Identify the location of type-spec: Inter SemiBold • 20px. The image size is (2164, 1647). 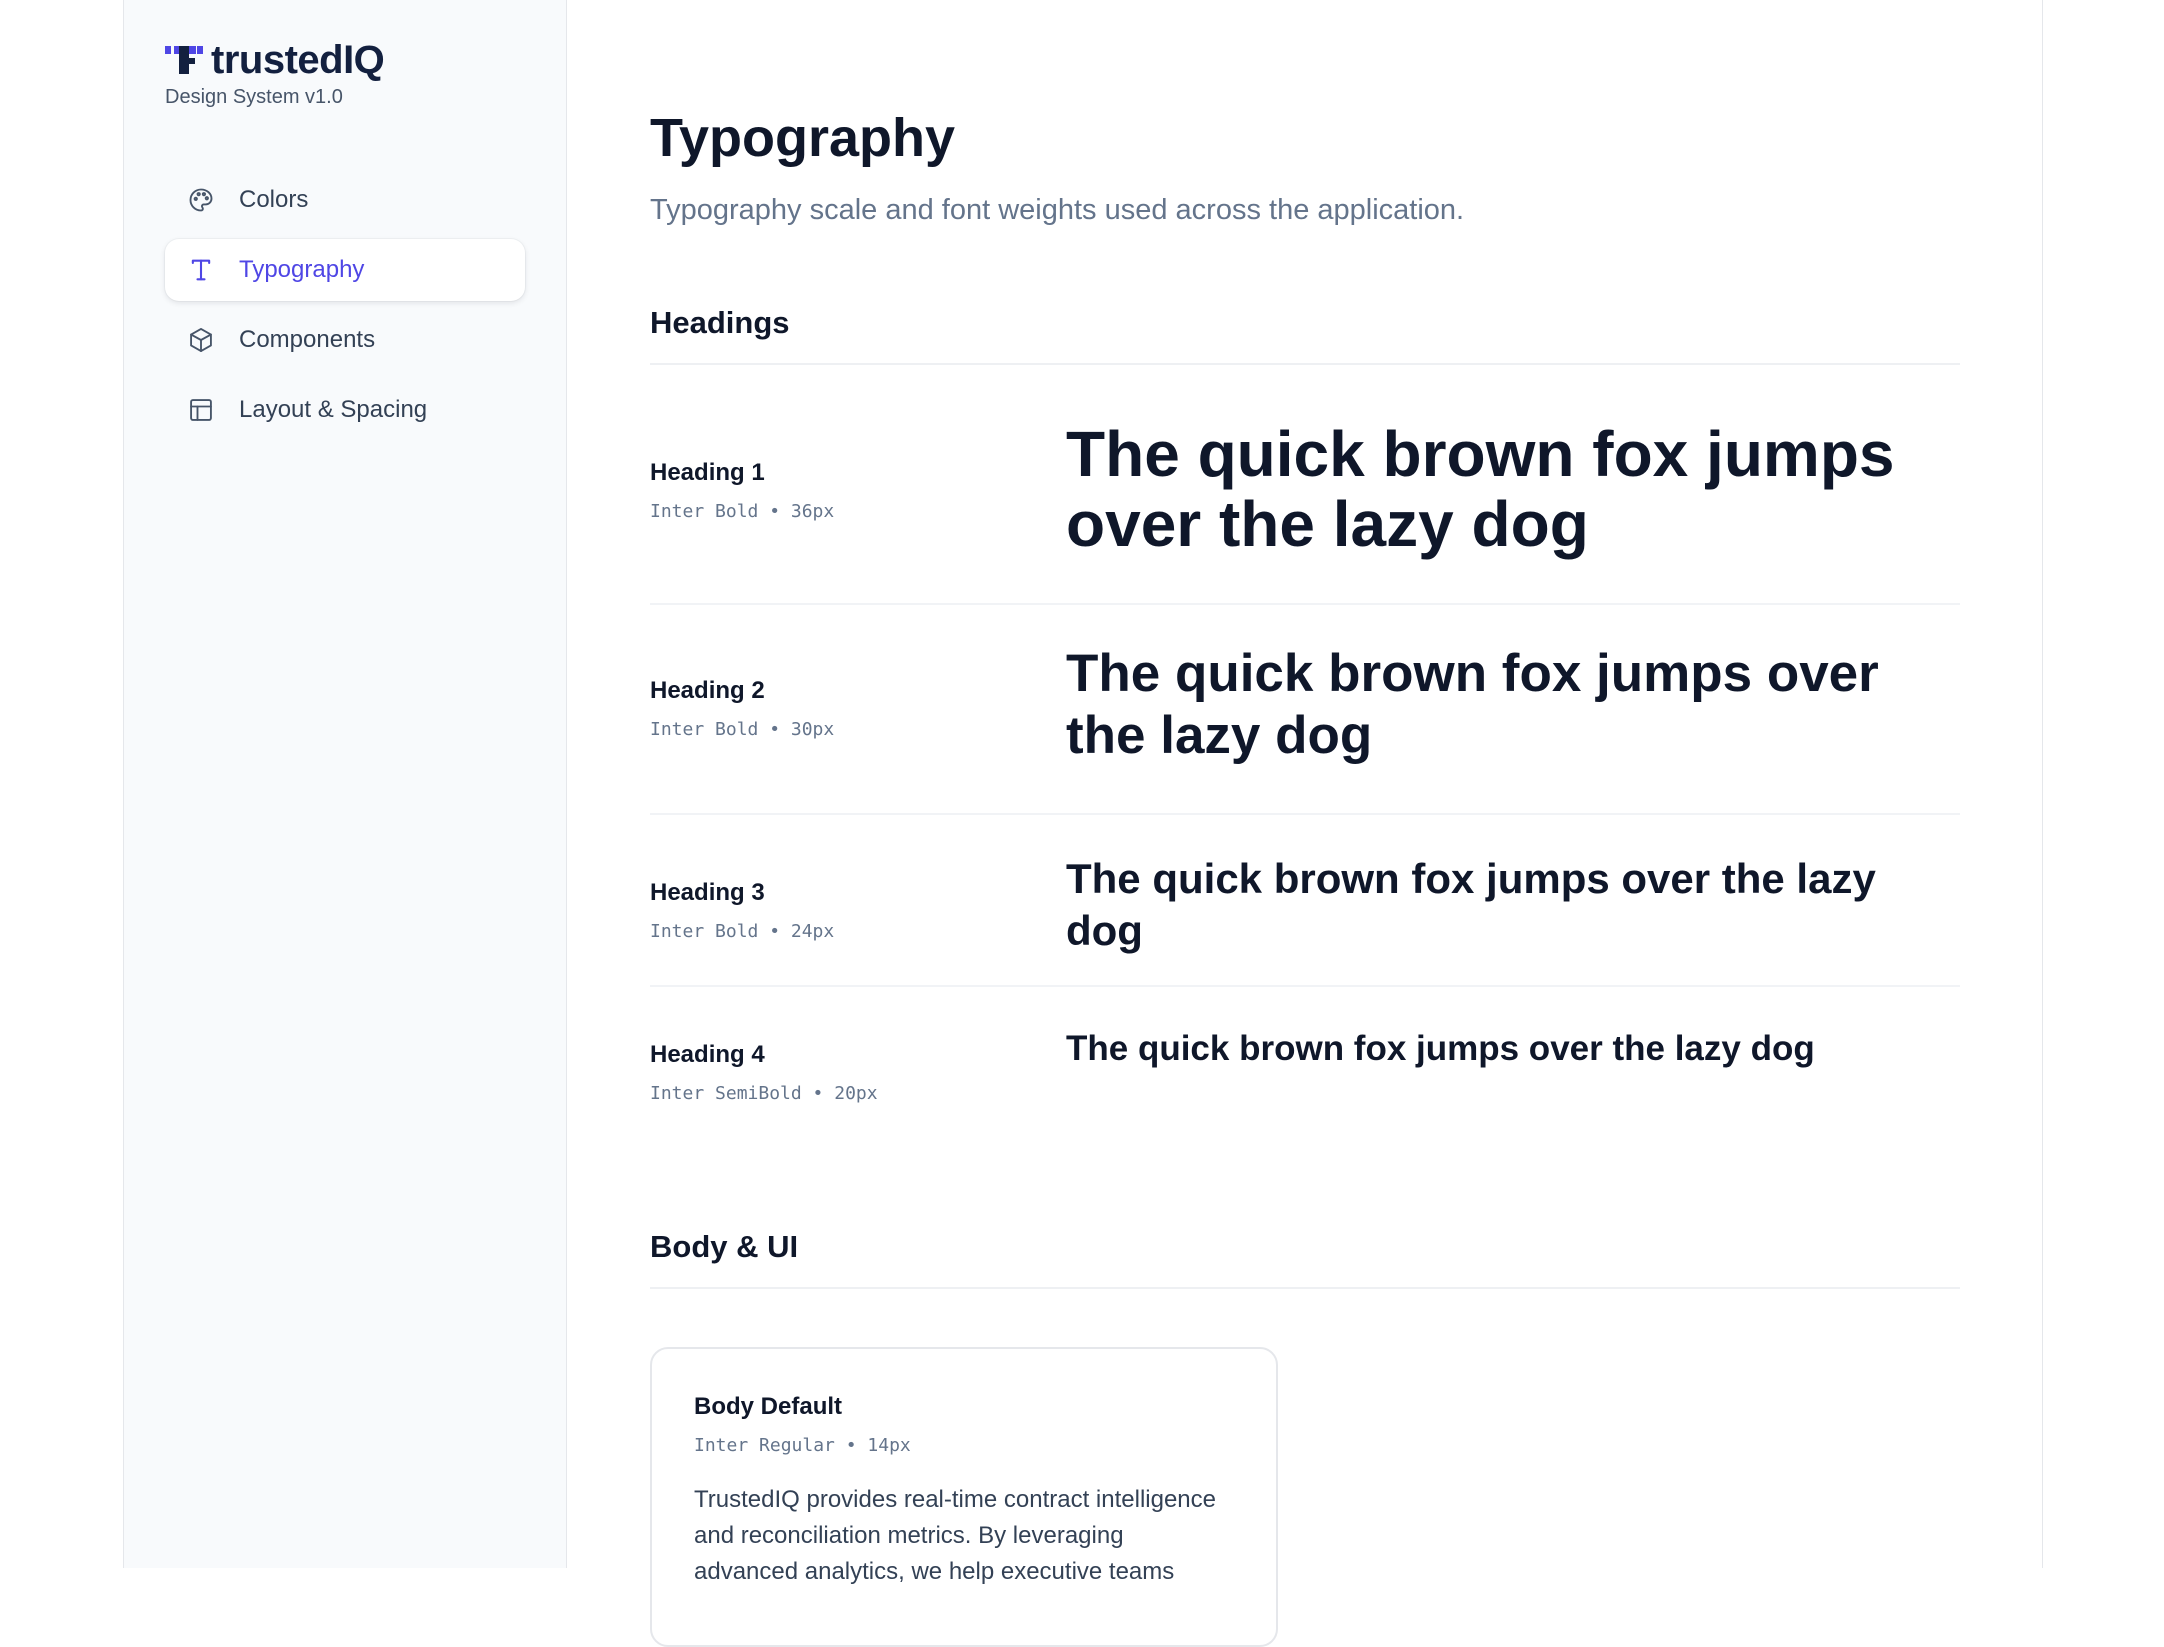
(764, 1093).